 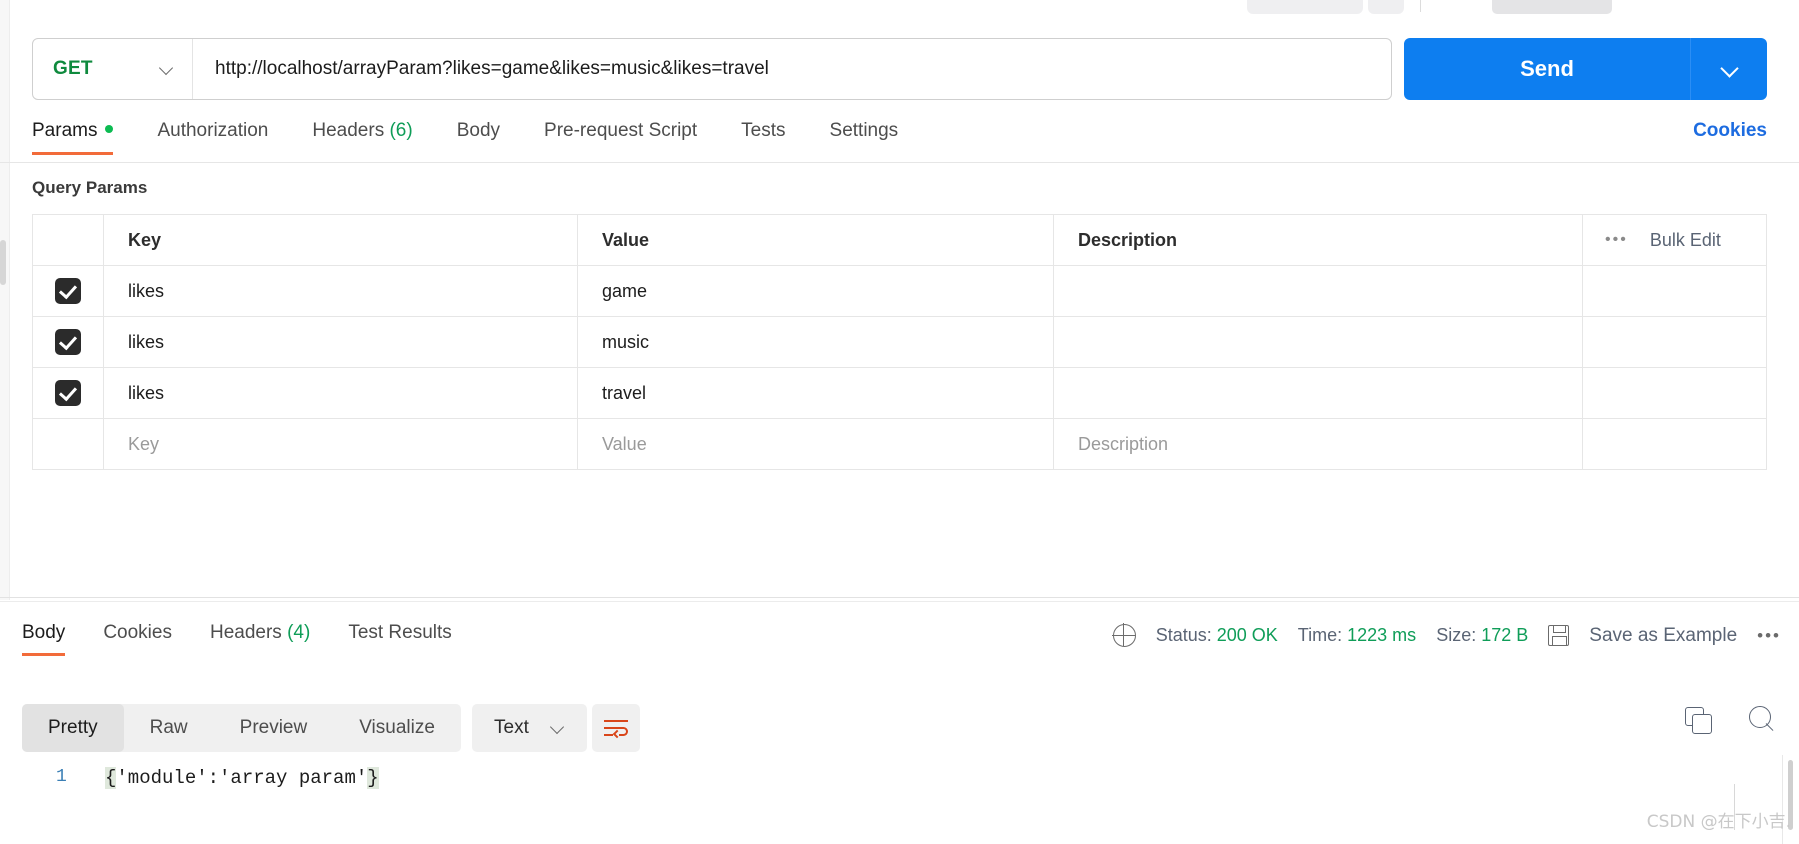 I want to click on tab-headers: Headers (6), so click(x=362, y=137).